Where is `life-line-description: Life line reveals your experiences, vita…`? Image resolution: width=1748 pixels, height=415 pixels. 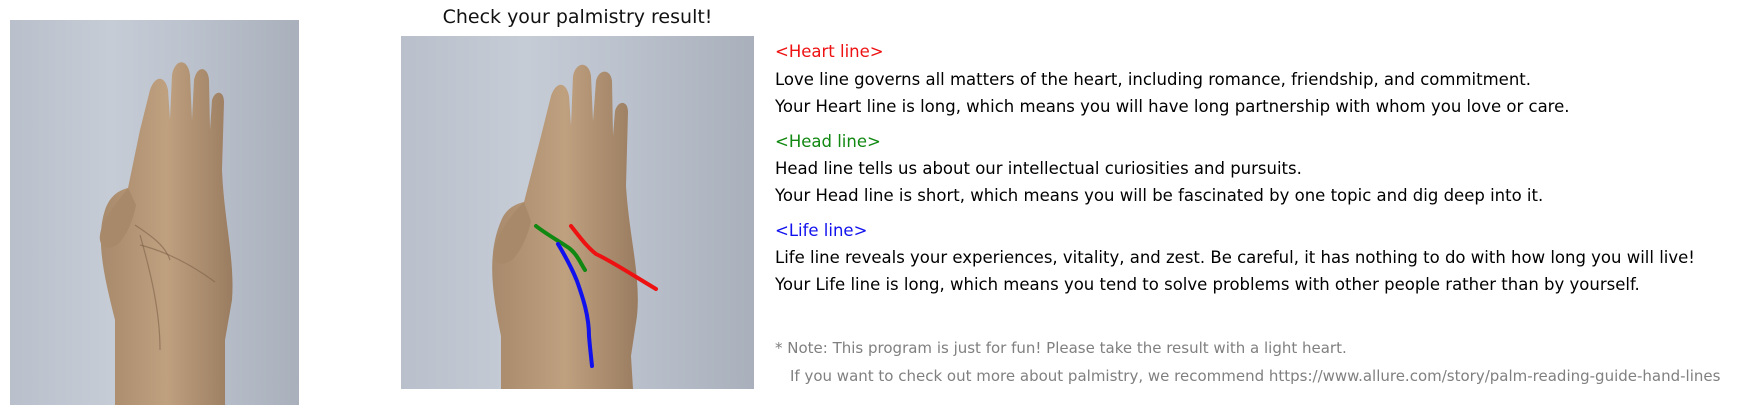 life-line-description: Life line reveals your experiences, vita… is located at coordinates (1235, 257).